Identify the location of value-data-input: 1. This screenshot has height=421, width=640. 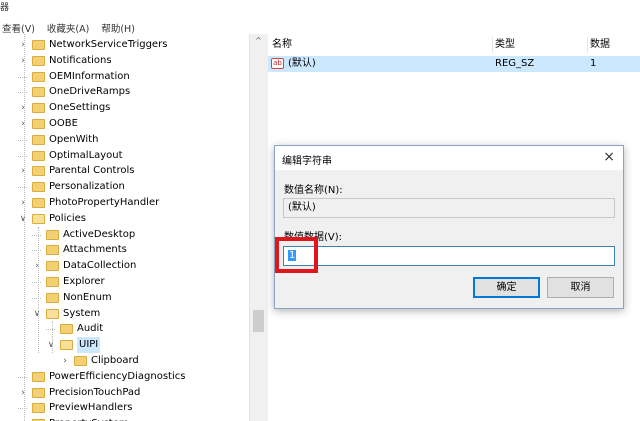
(449, 256).